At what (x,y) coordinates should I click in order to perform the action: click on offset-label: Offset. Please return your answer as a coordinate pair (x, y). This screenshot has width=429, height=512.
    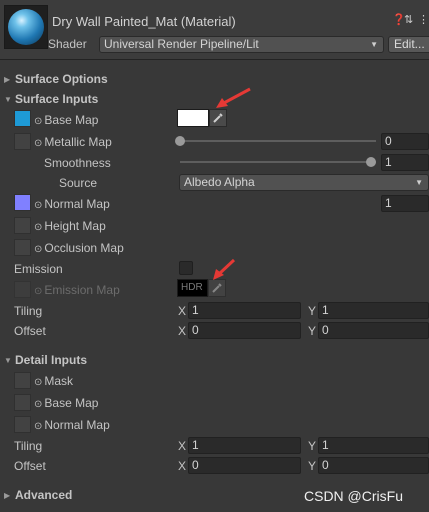
    Looking at the image, I should click on (30, 331).